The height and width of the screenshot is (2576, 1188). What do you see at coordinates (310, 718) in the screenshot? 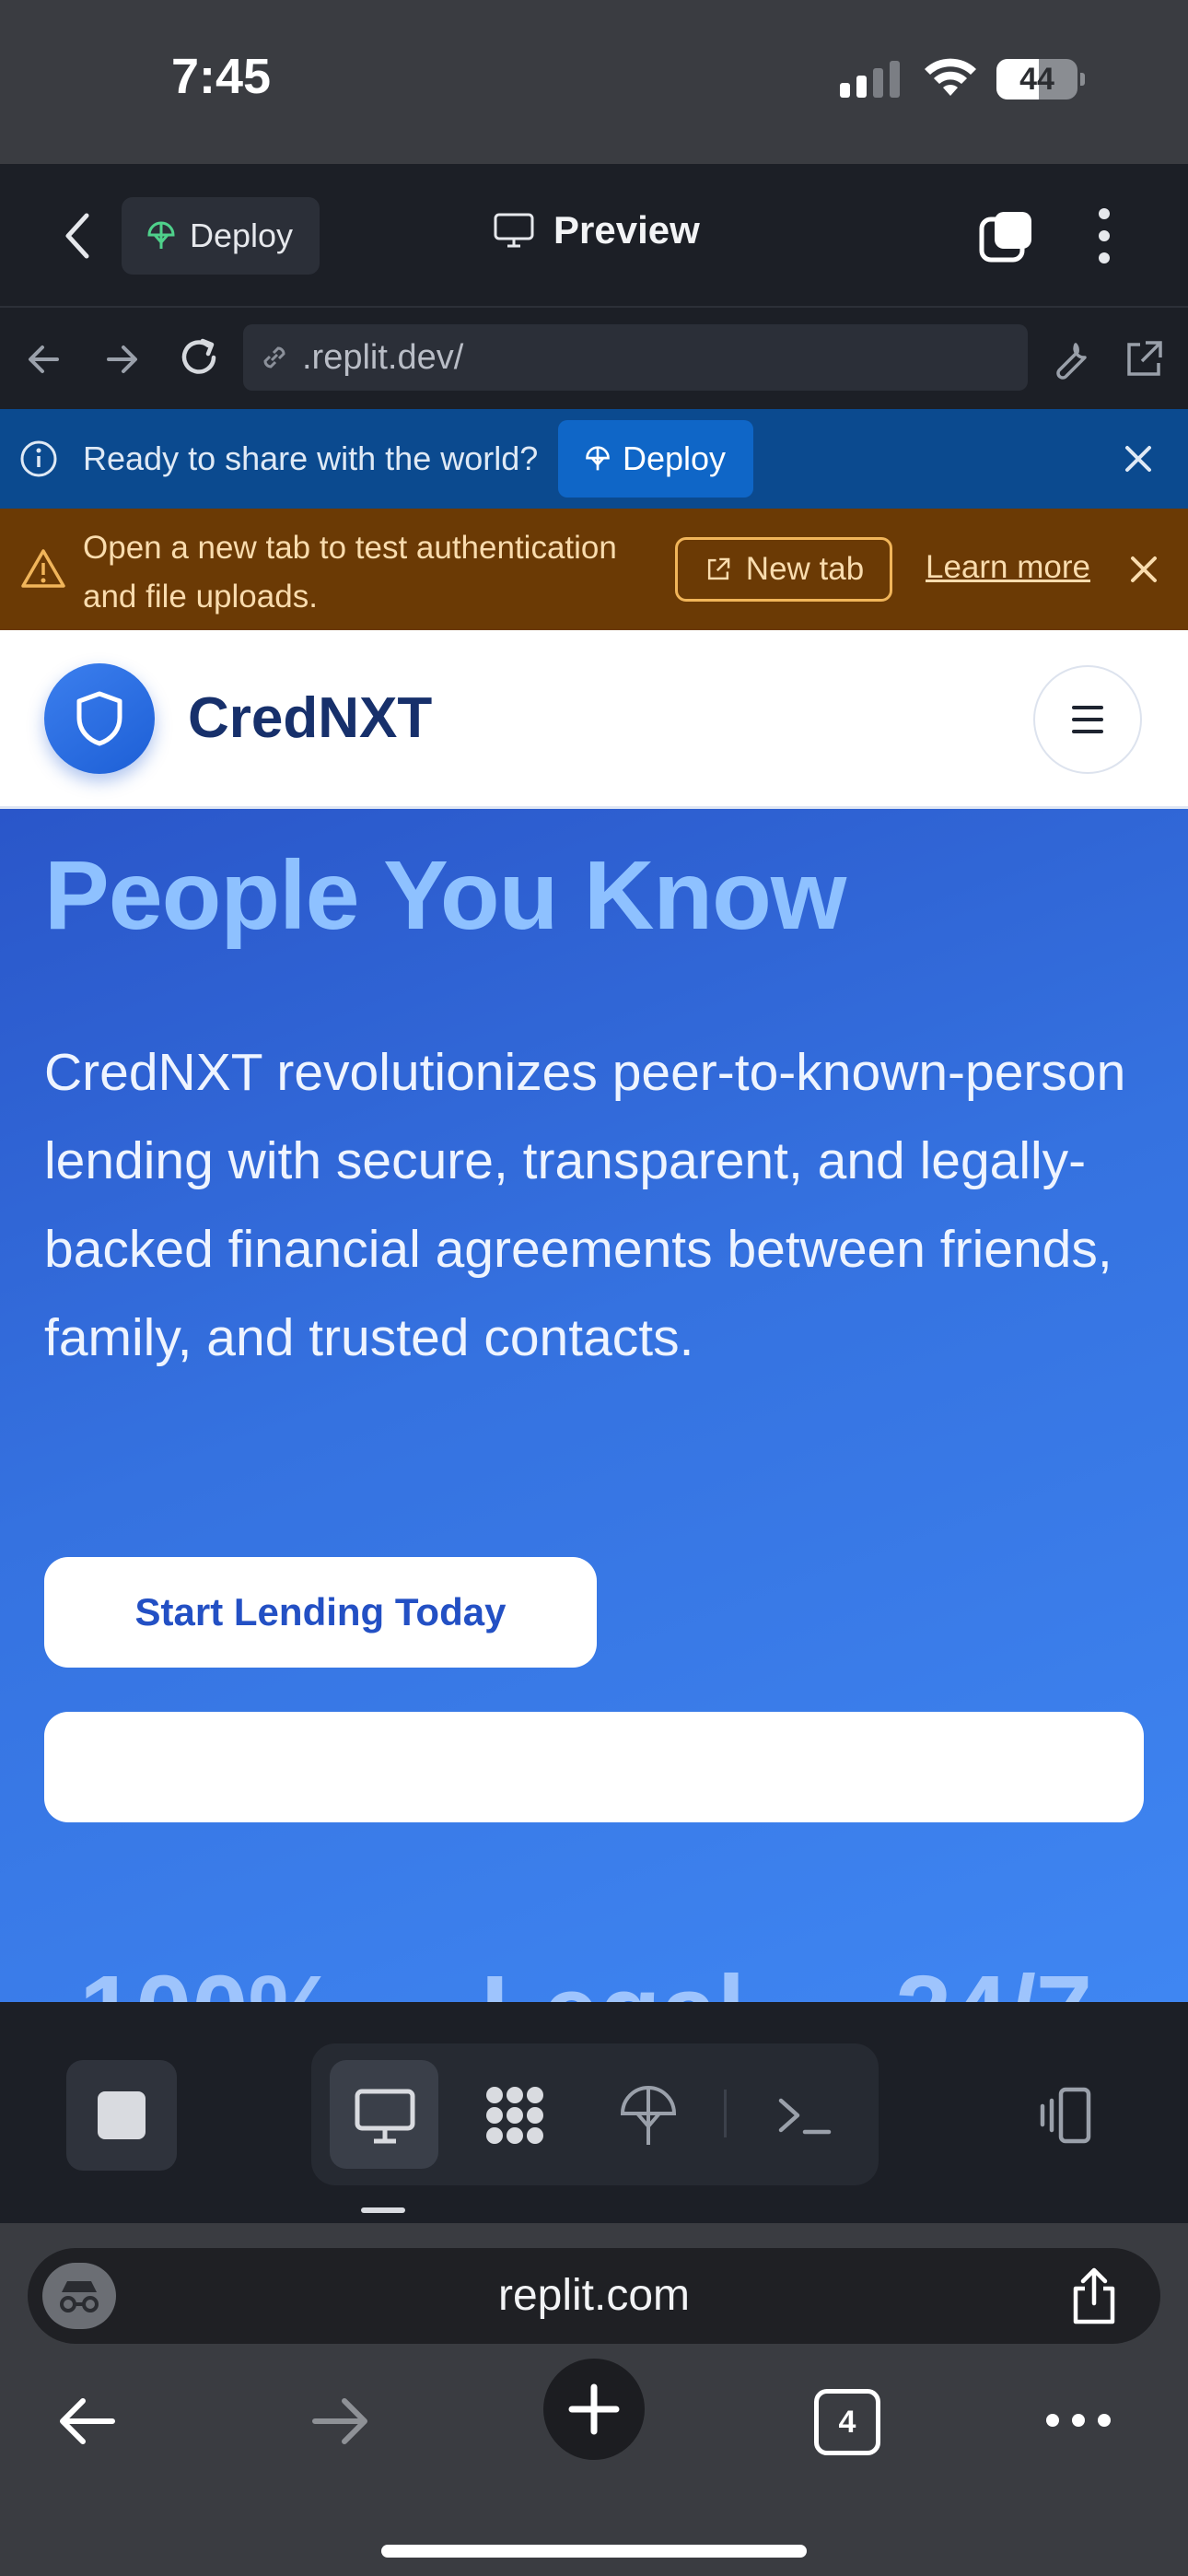
I see `brand-name: CredNXT` at bounding box center [310, 718].